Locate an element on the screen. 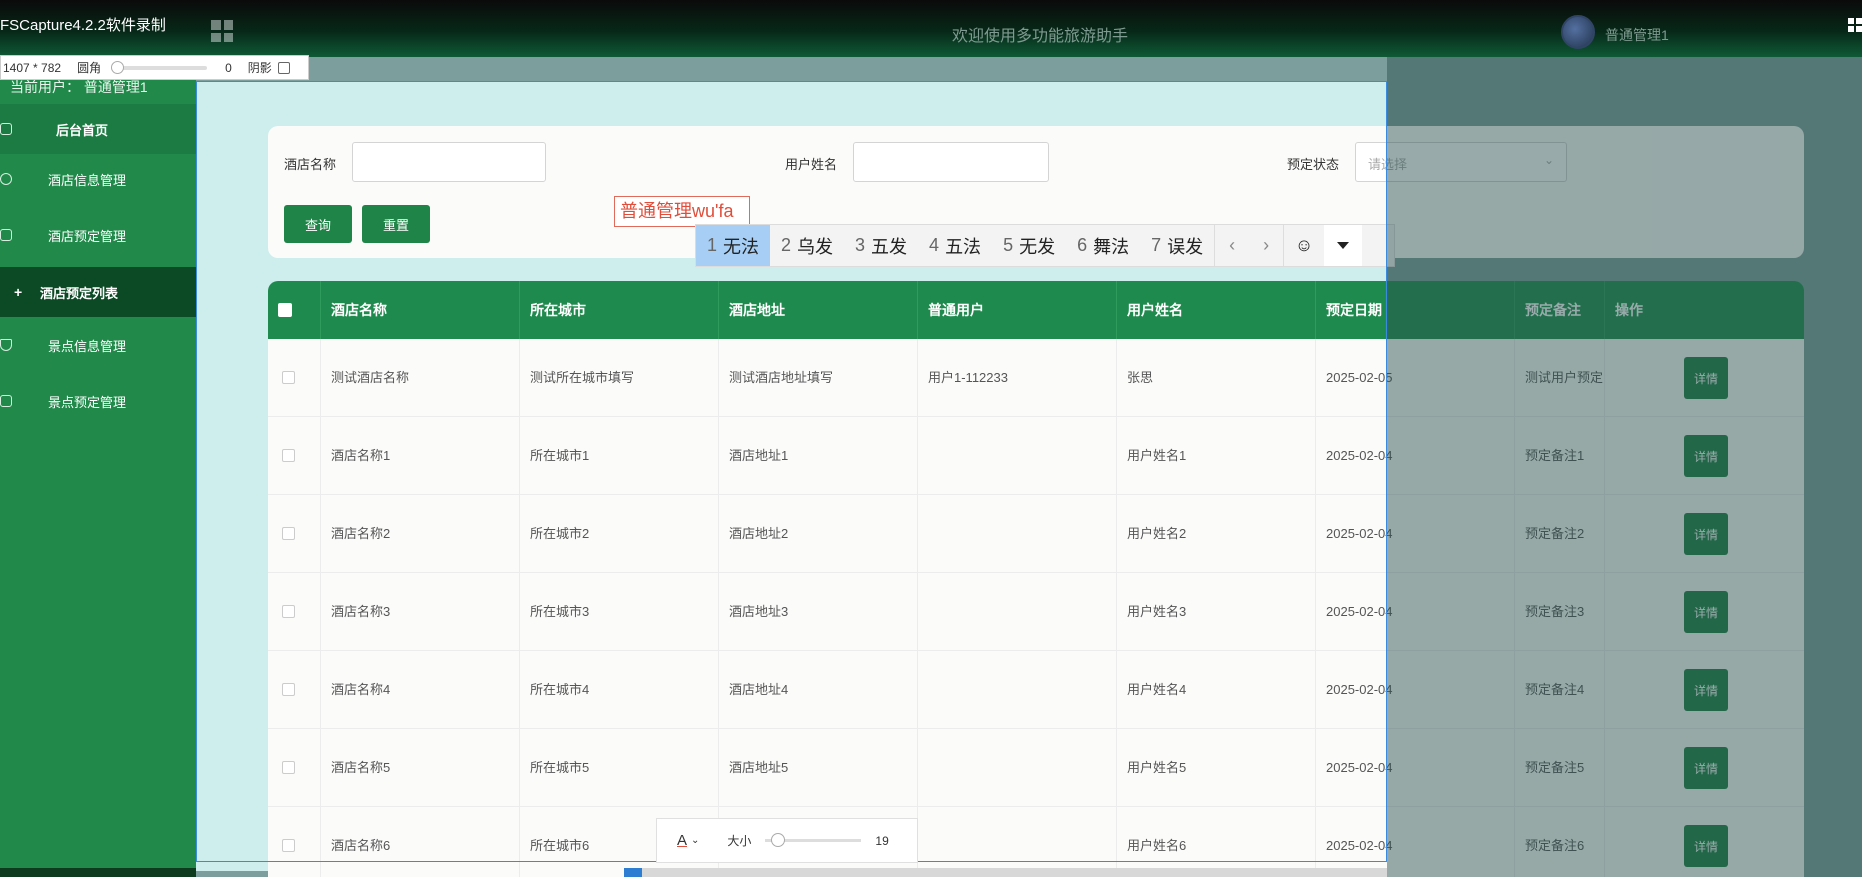 The height and width of the screenshot is (877, 1862). ime-candidate-text: 乌发 is located at coordinates (815, 246).